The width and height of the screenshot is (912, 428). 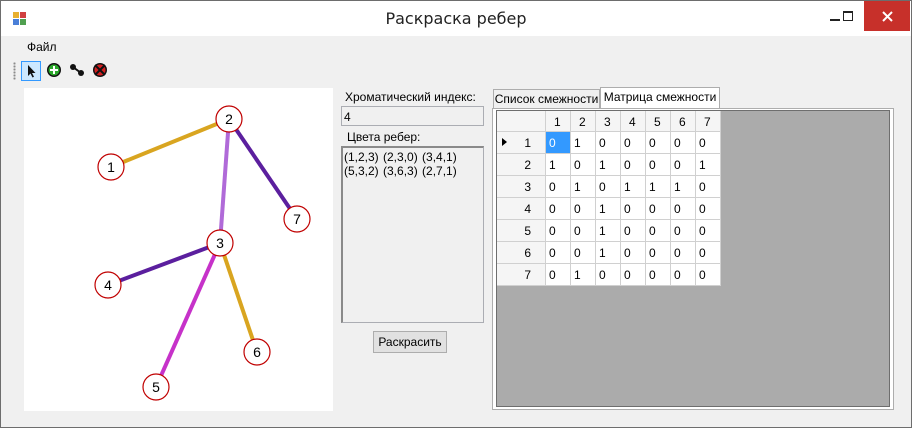 I want to click on maximize-button, so click(x=848, y=16).